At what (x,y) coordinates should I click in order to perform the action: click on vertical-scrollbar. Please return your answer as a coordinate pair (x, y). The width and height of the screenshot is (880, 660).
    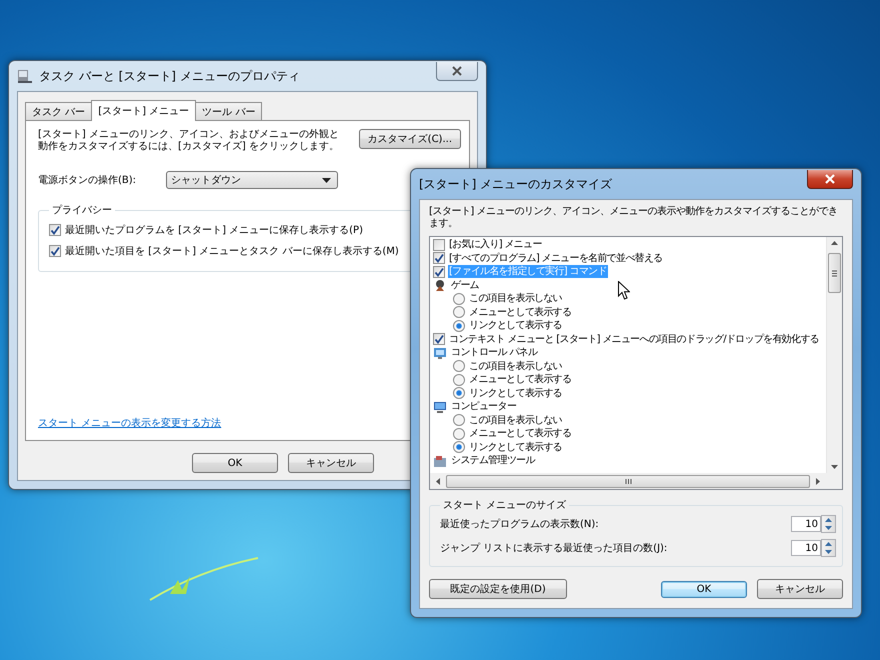
    Looking at the image, I should click on (834, 355).